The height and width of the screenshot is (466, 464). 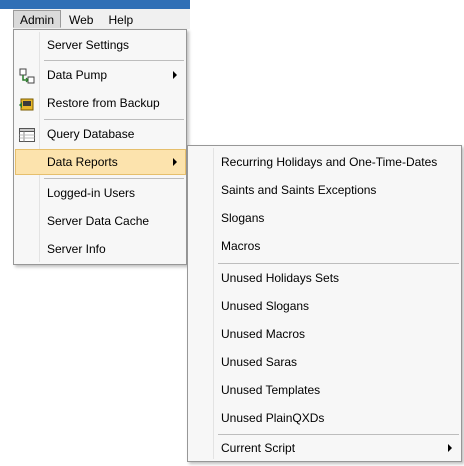 I want to click on menu-item-query-database: Query Database, so click(x=100, y=134).